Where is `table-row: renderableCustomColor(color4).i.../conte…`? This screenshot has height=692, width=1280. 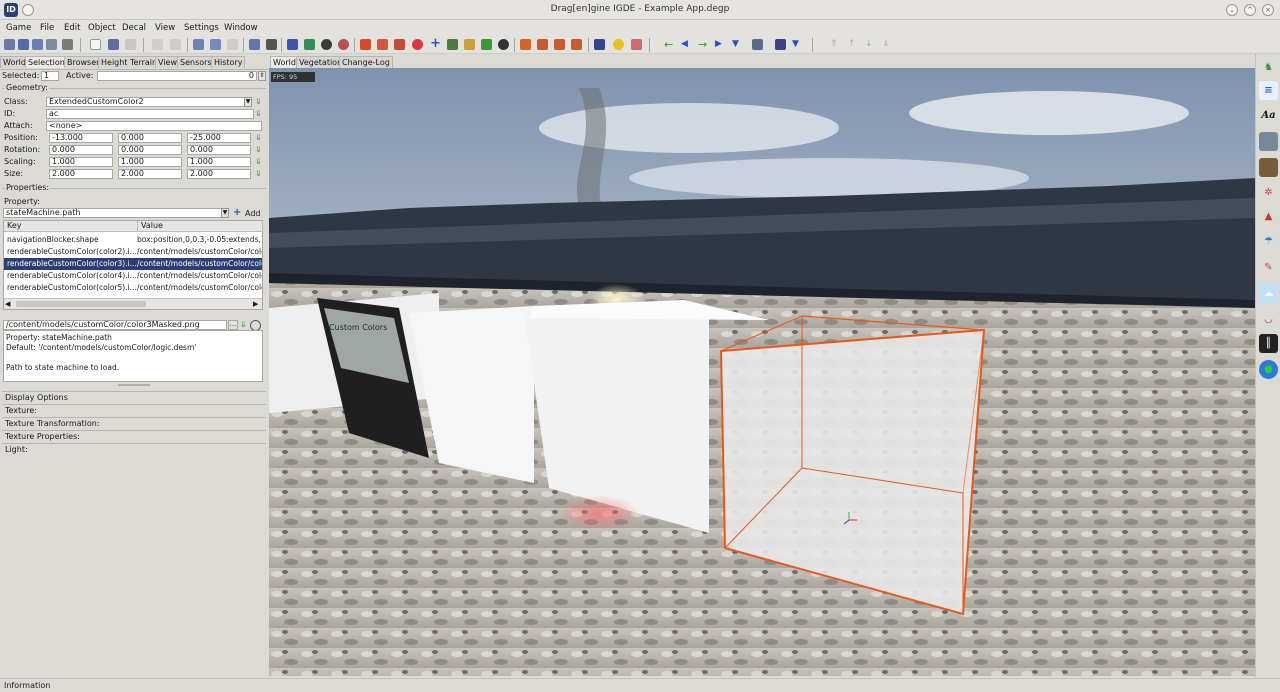 table-row: renderableCustomColor(color4).i.../conte… is located at coordinates (133, 276).